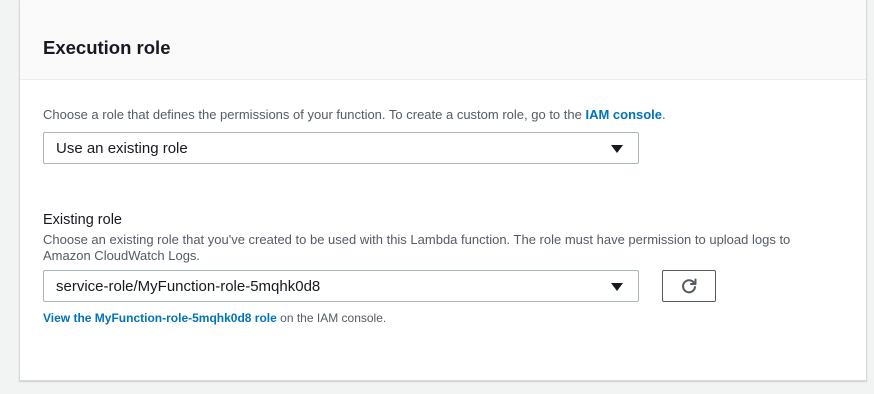 The width and height of the screenshot is (874, 394). Describe the element at coordinates (341, 148) in the screenshot. I see `role-type-select: Use an existing role` at that location.